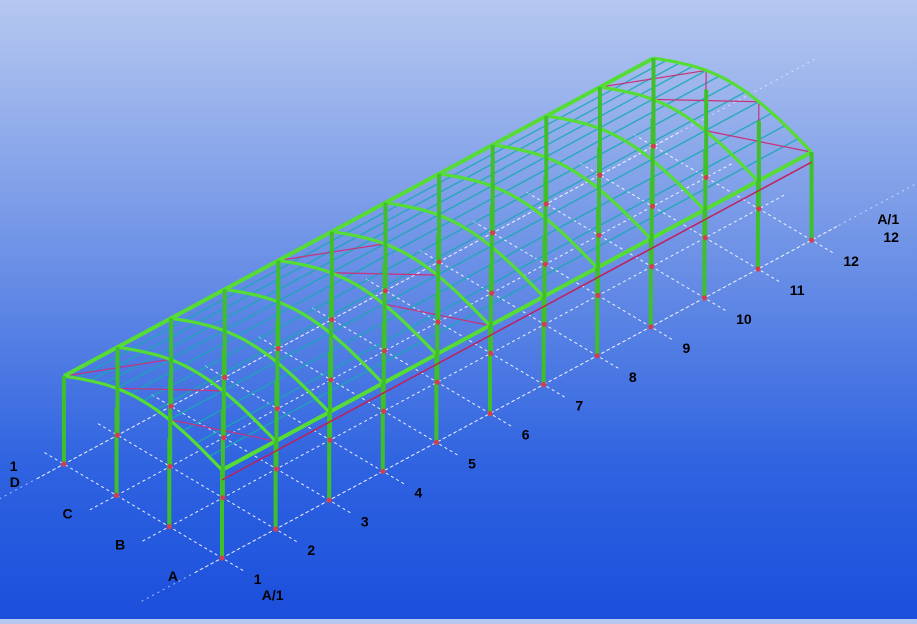 This screenshot has width=917, height=624. I want to click on row-label: B, so click(120, 545).